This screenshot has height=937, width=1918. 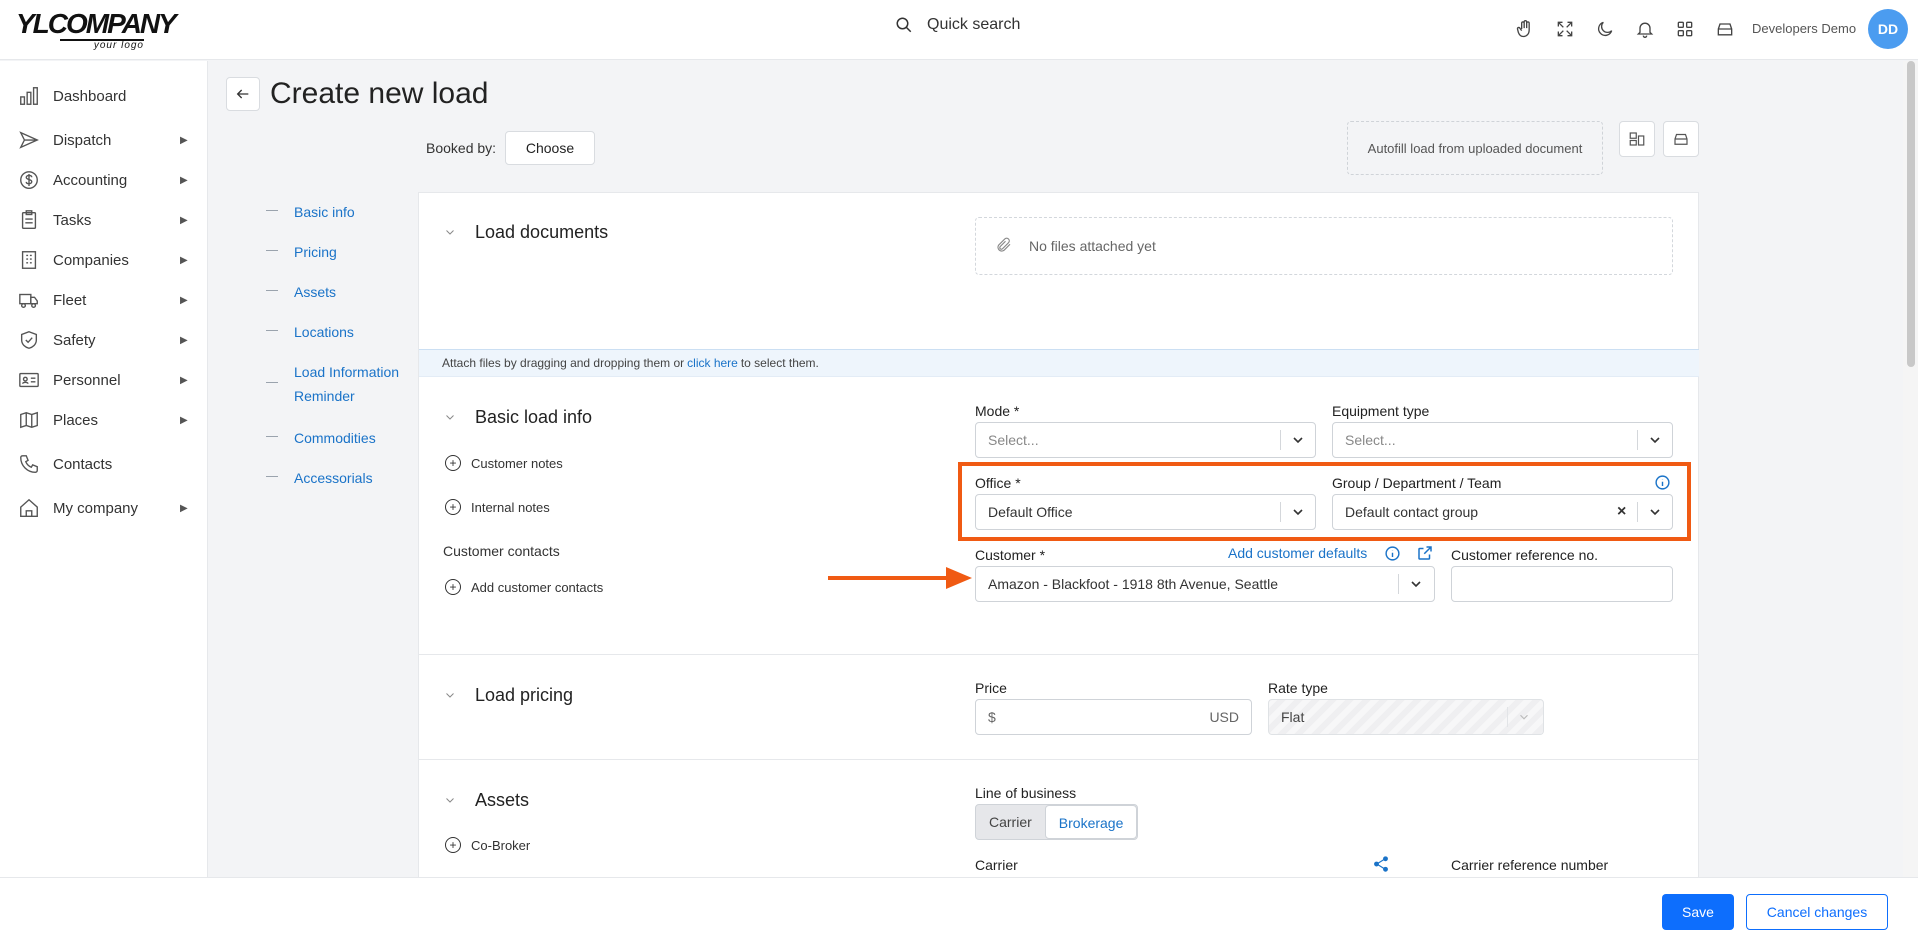 What do you see at coordinates (992, 717) in the screenshot?
I see `currency-symbol: $` at bounding box center [992, 717].